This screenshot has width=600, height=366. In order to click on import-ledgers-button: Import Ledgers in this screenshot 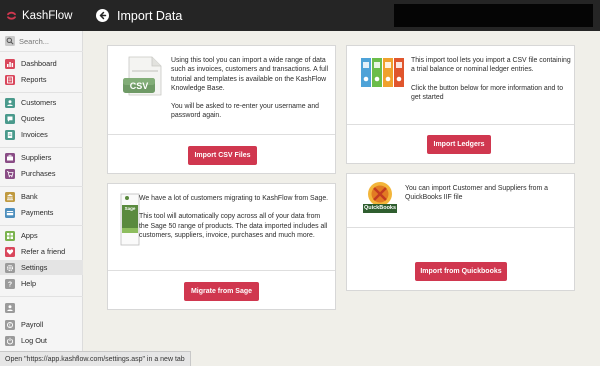, I will do `click(459, 144)`.